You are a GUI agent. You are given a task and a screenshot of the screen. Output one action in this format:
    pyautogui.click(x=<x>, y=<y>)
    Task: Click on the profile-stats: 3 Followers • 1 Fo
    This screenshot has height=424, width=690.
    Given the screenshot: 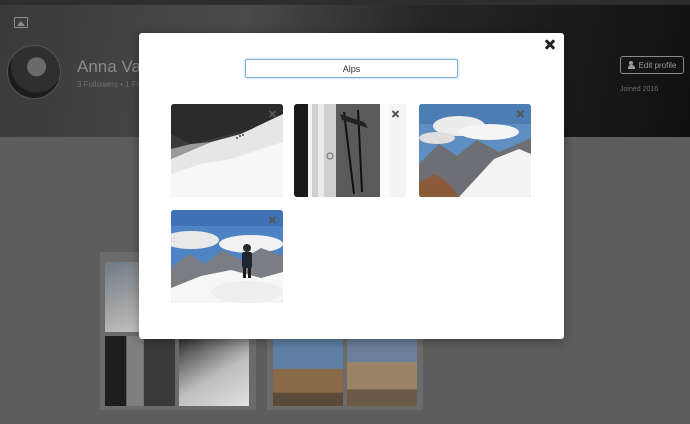 What is the action you would take?
    pyautogui.click(x=109, y=84)
    